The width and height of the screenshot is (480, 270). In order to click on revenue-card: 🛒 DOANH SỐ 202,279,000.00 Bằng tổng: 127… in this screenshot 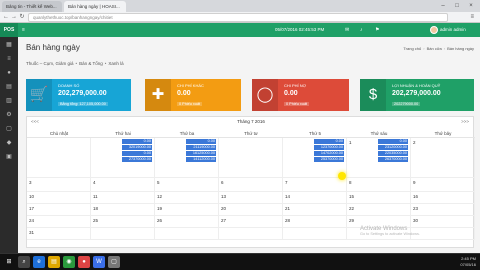, I will do `click(78, 95)`.